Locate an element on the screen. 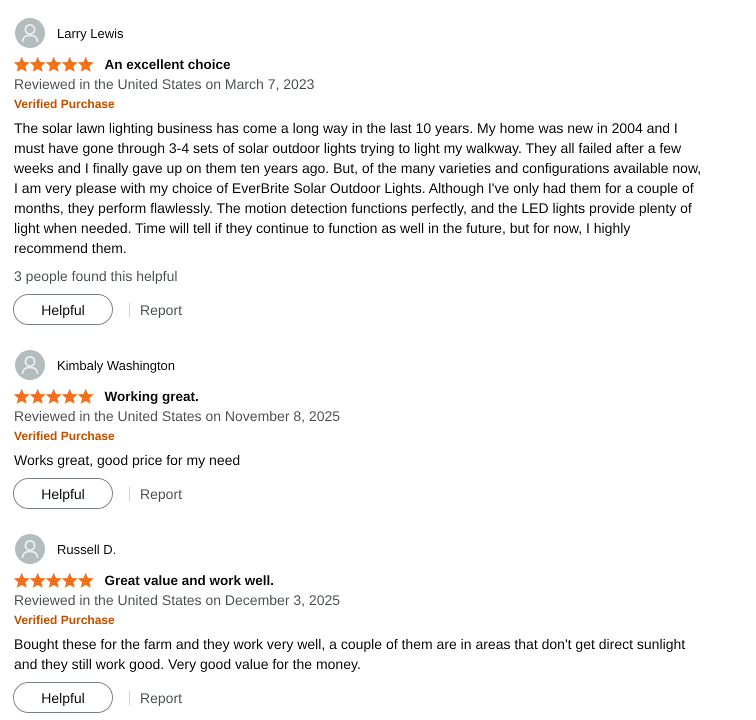 The width and height of the screenshot is (756, 720). review-title: Great value and work well. is located at coordinates (189, 580).